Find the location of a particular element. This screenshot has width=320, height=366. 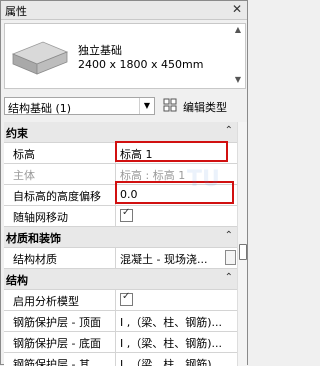

type-selector-value: 结构基础 (1) is located at coordinates (40, 108).